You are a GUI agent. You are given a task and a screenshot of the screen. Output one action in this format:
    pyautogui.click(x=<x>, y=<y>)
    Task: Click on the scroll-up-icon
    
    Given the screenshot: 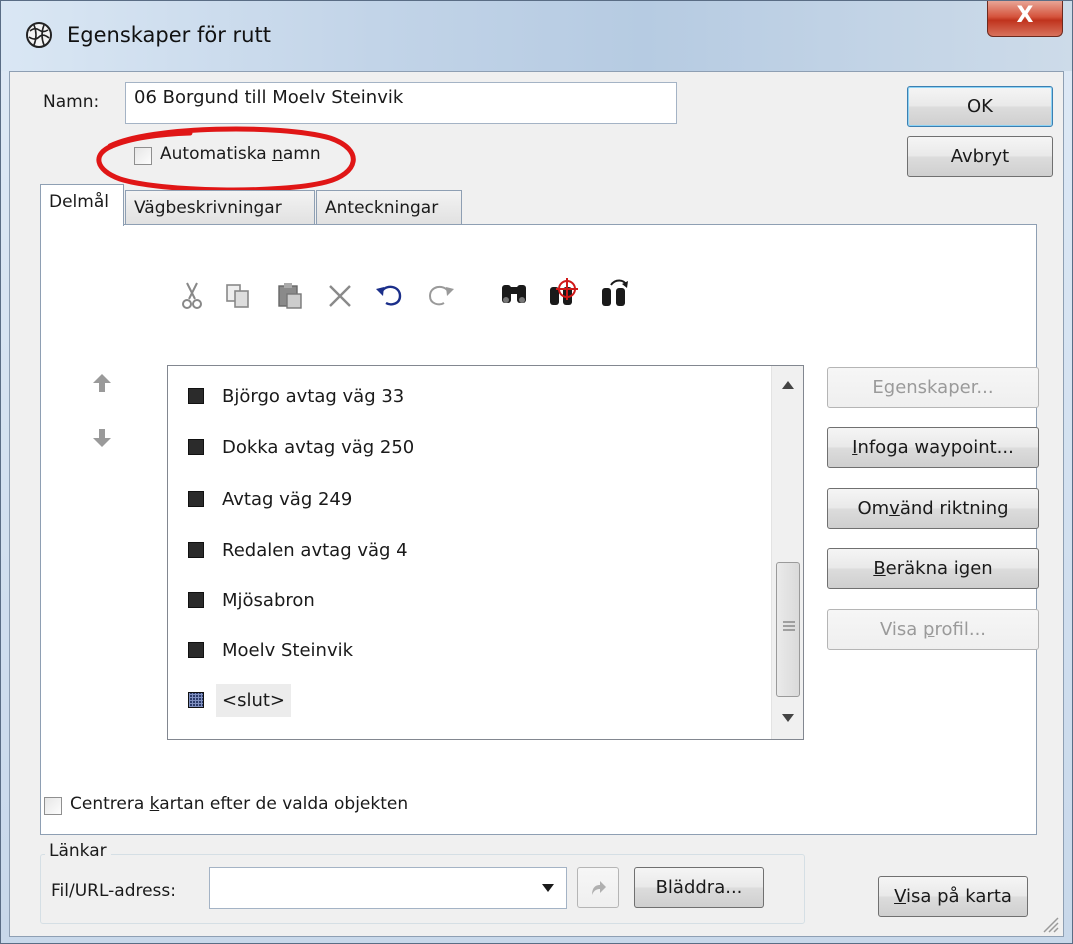 What is the action you would take?
    pyautogui.click(x=788, y=385)
    